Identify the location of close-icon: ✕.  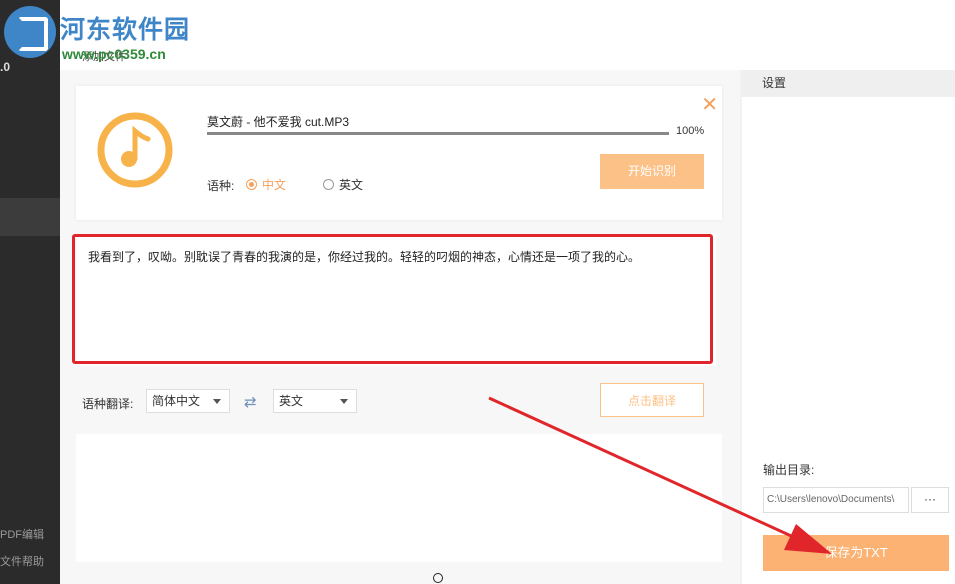
(709, 104).